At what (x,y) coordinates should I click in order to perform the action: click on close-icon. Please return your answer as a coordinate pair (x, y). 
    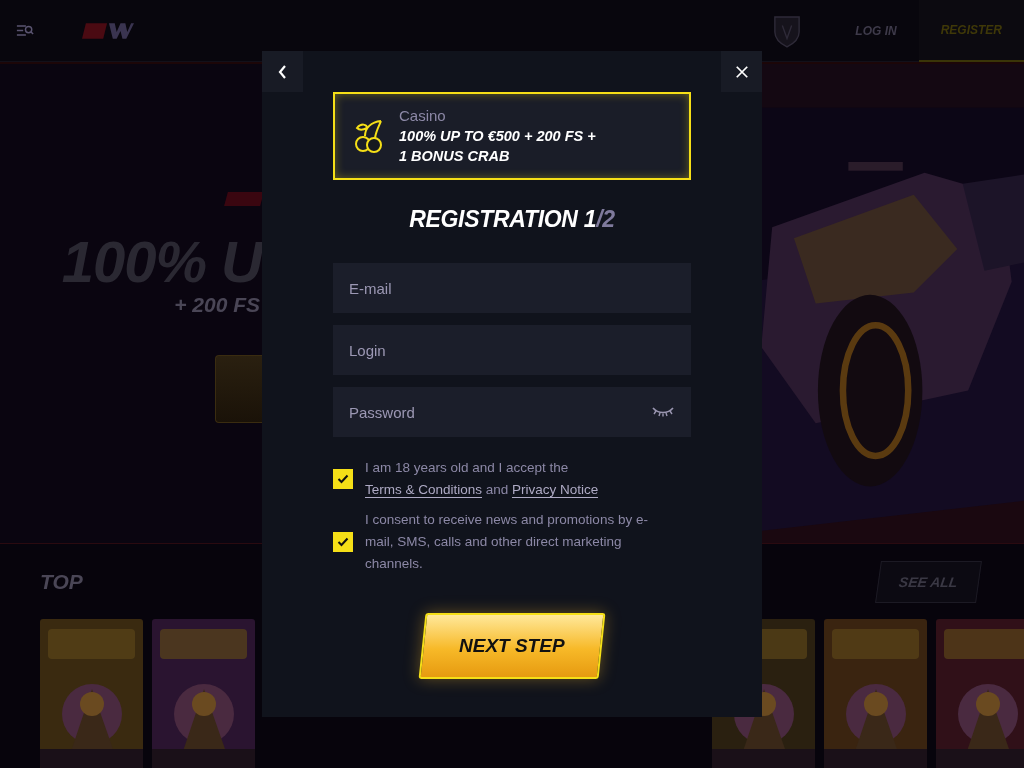
    Looking at the image, I should click on (741, 71).